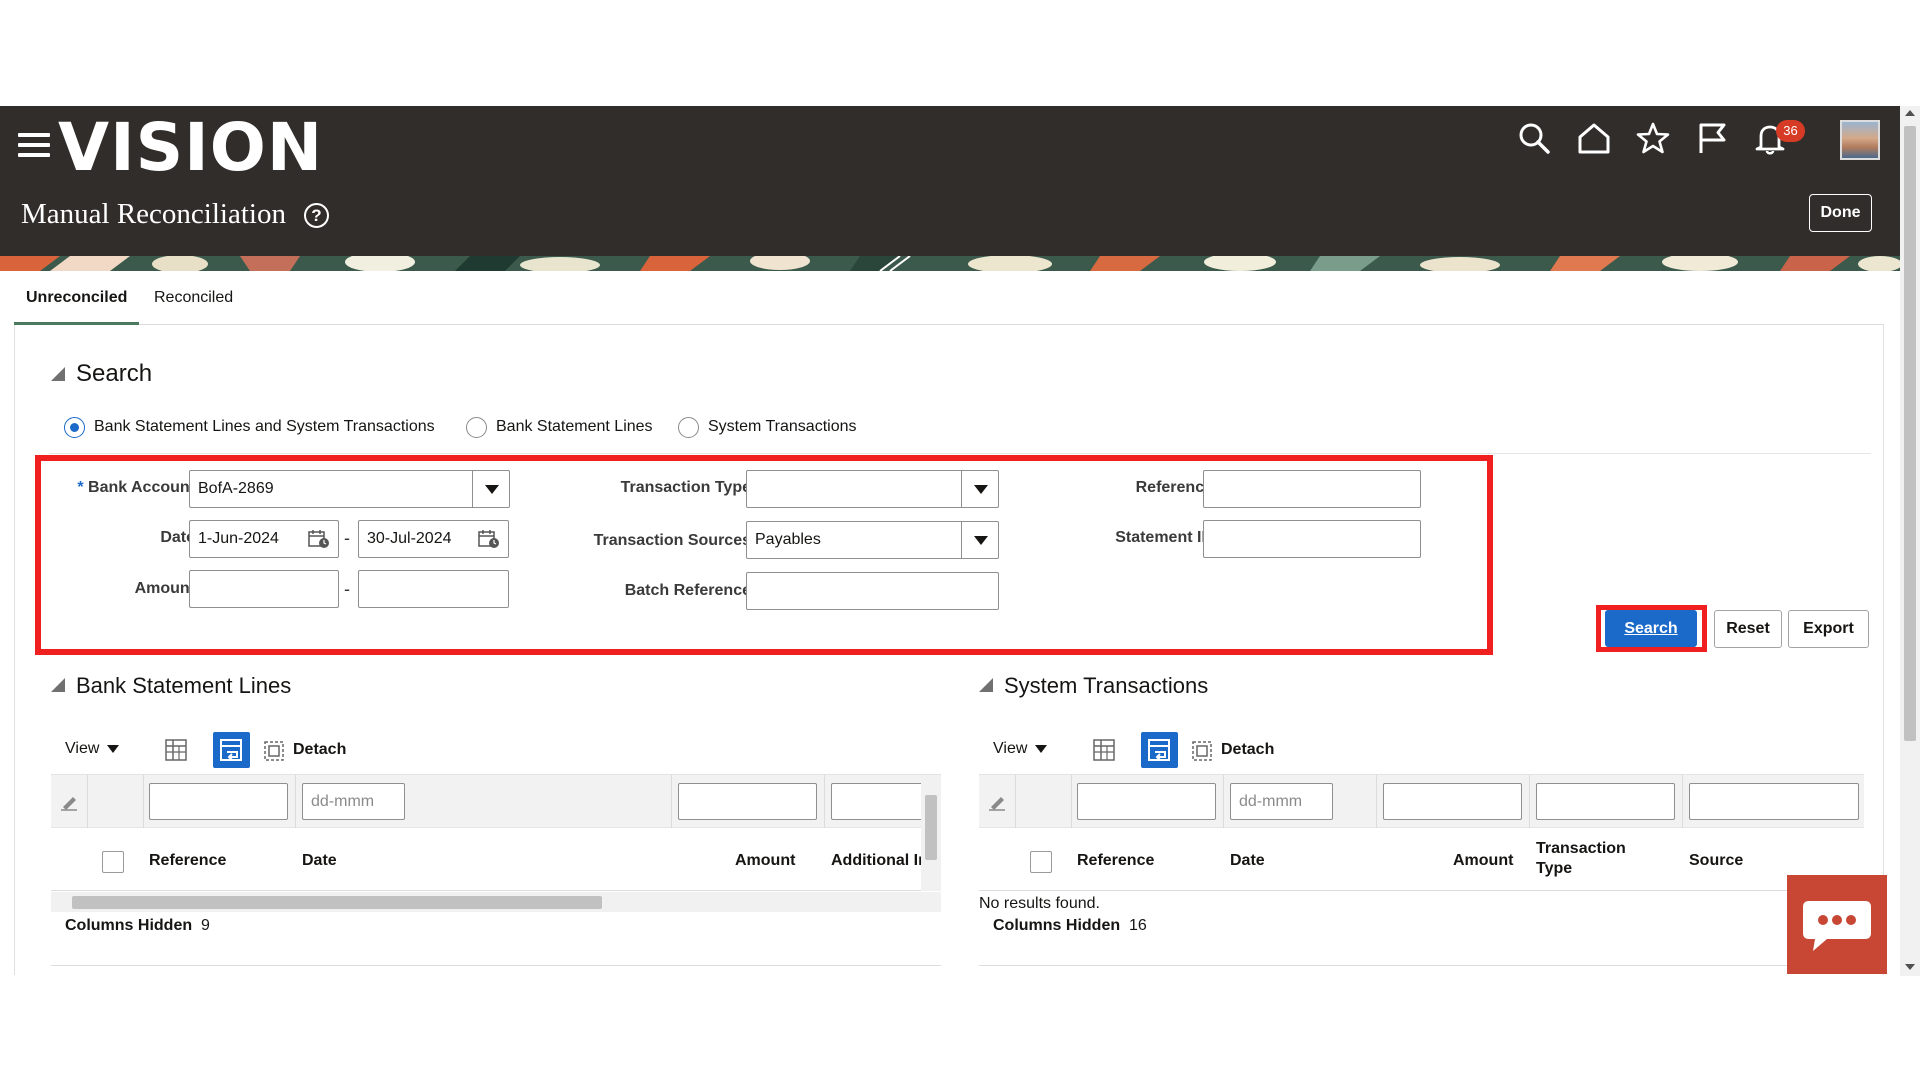 This screenshot has height=1080, width=1920. What do you see at coordinates (559, 427) in the screenshot?
I see `radio-bank-statement-lines: Bank Statement Lines` at bounding box center [559, 427].